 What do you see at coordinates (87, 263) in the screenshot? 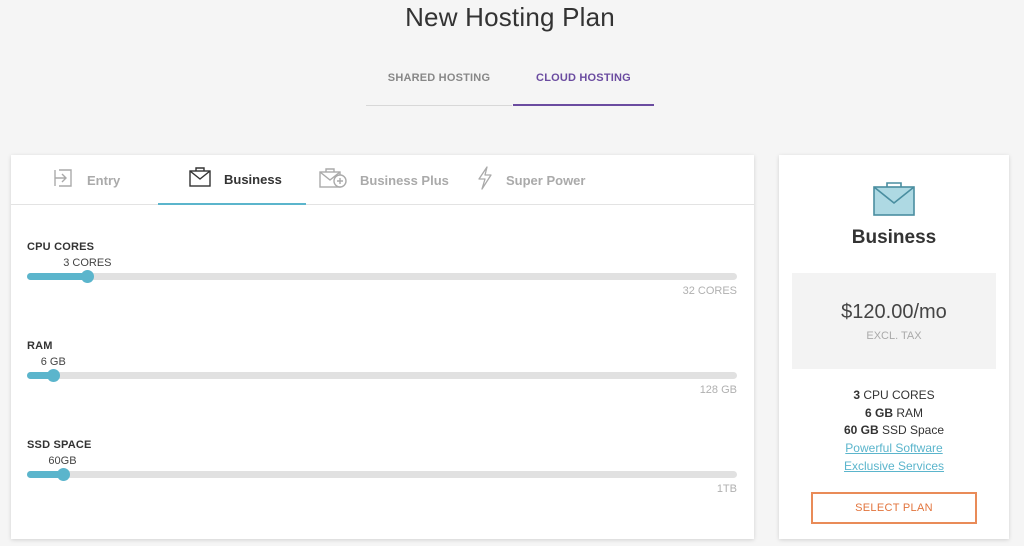
I see `slider-value-label: 3 CORES` at bounding box center [87, 263].